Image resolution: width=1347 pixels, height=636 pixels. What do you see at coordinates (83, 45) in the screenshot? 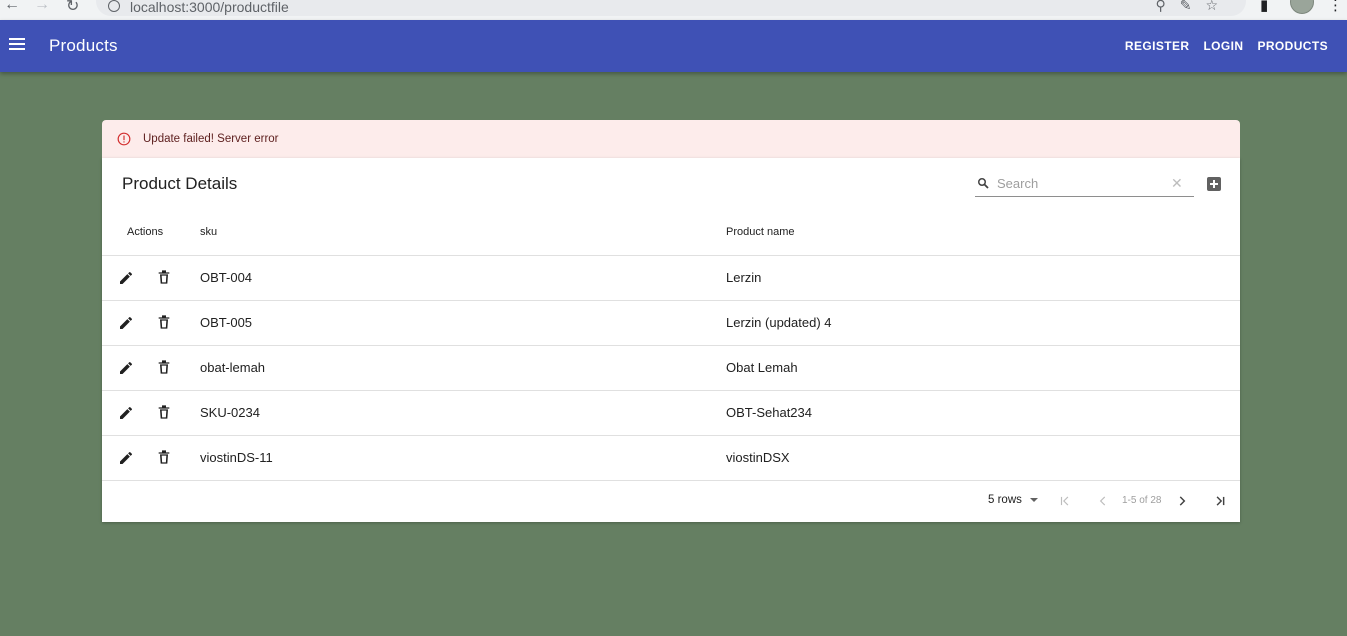
I see `app-title: Products` at bounding box center [83, 45].